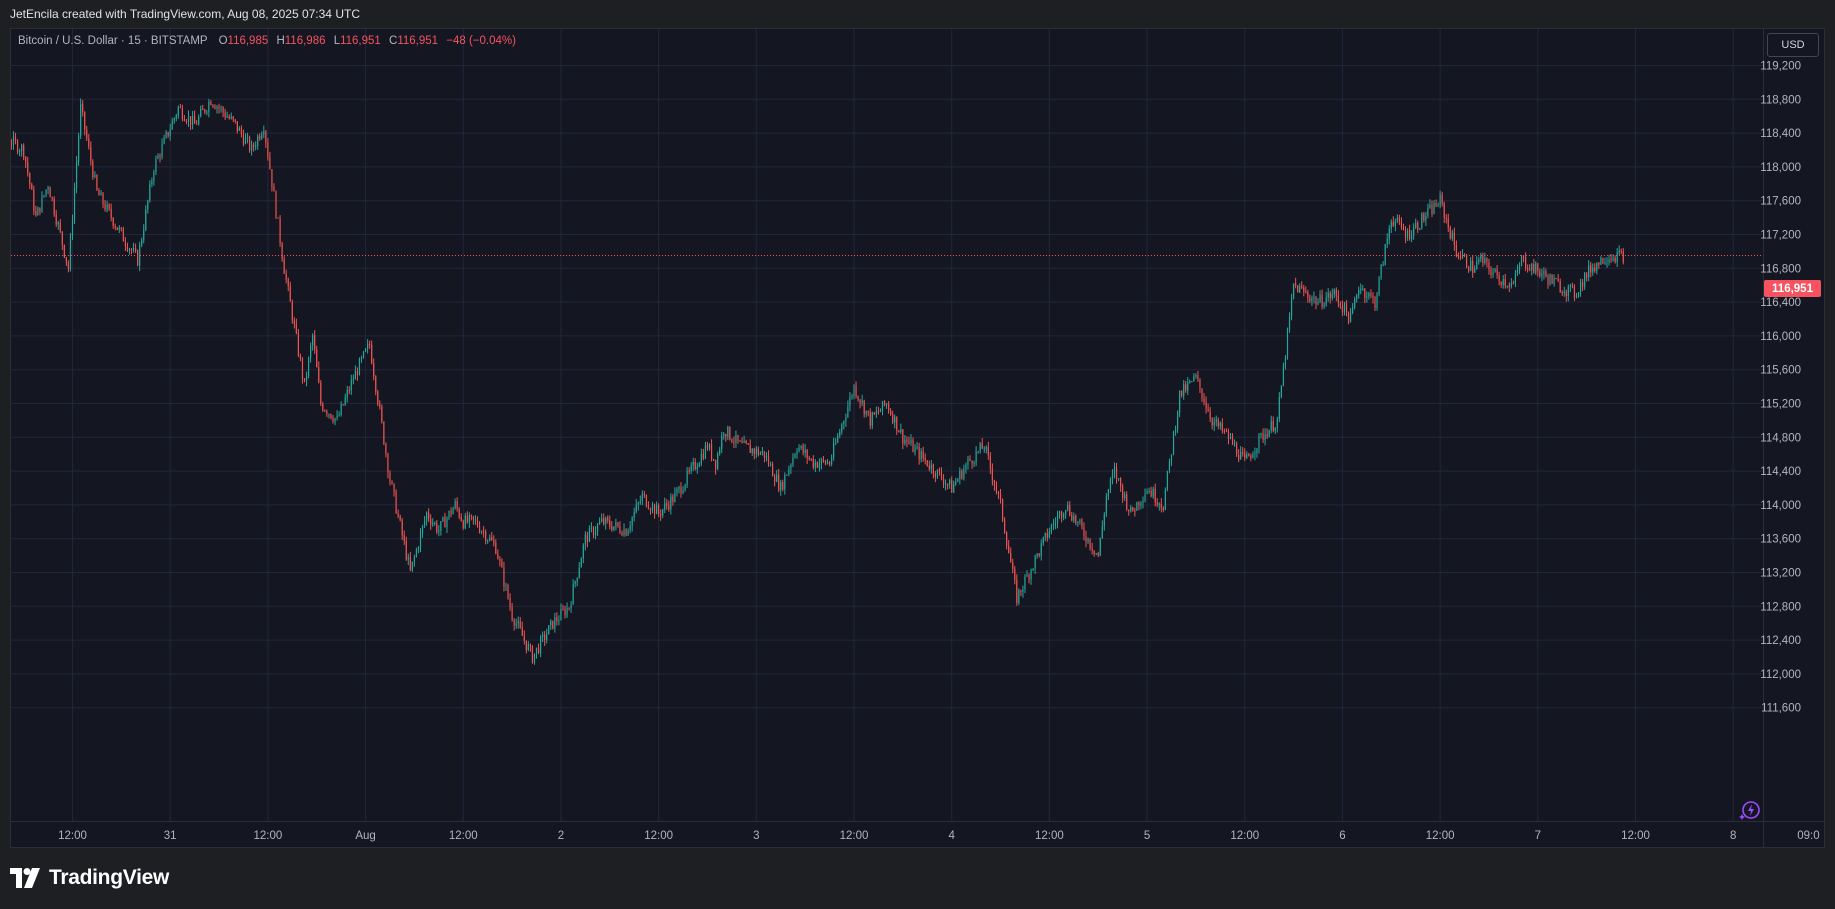 This screenshot has height=909, width=1835. What do you see at coordinates (1780, 269) in the screenshot?
I see `y-tick-label: 116,800` at bounding box center [1780, 269].